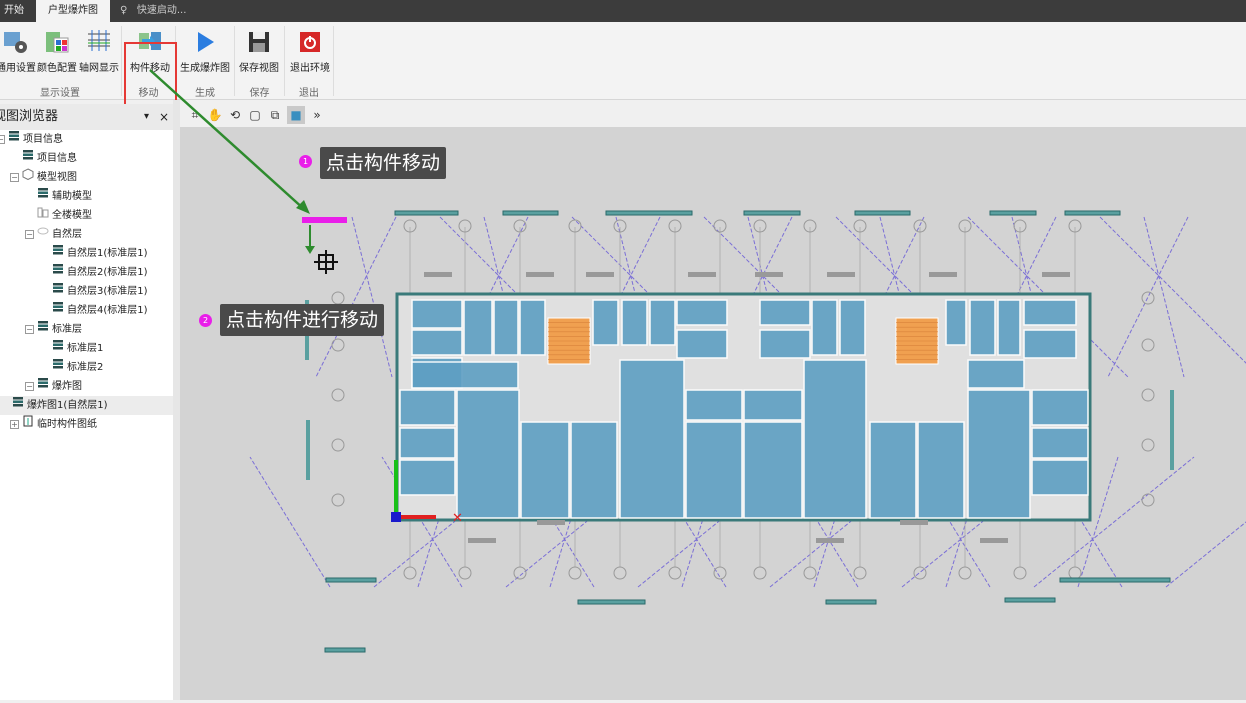  I want to click on tree-item-label: 自然层4(标准层1), so click(107, 310).